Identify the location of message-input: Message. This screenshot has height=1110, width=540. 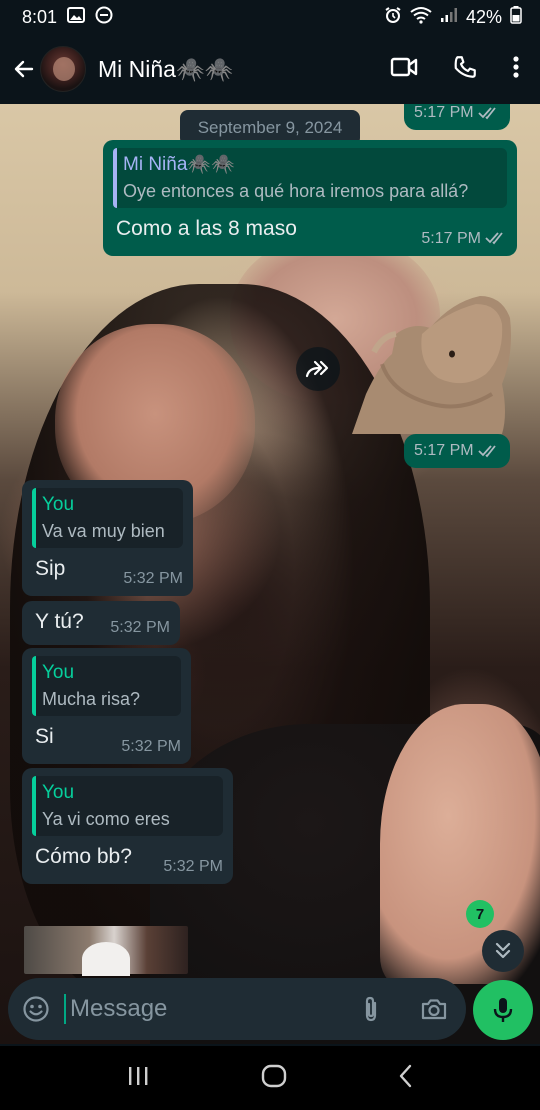
(118, 1009).